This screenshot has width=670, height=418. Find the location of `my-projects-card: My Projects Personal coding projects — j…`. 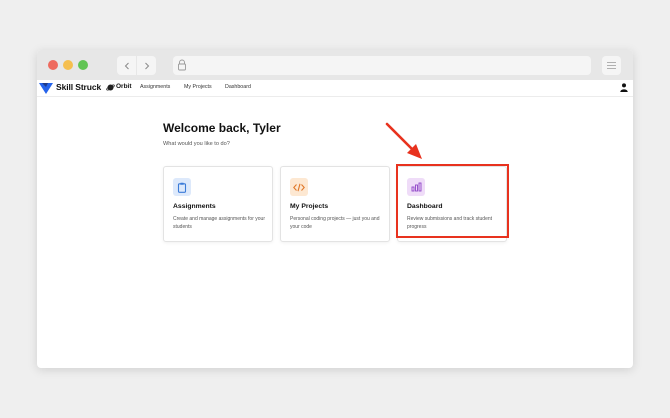

my-projects-card: My Projects Personal coding projects — j… is located at coordinates (335, 204).